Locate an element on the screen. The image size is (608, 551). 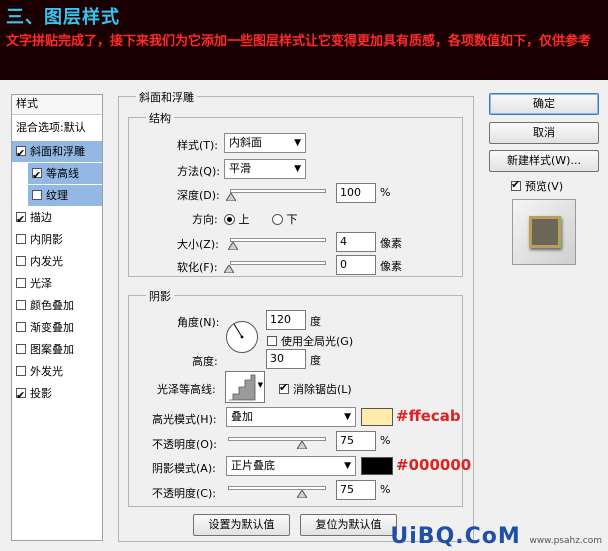
style-item-label: 光泽 is located at coordinates (41, 283).